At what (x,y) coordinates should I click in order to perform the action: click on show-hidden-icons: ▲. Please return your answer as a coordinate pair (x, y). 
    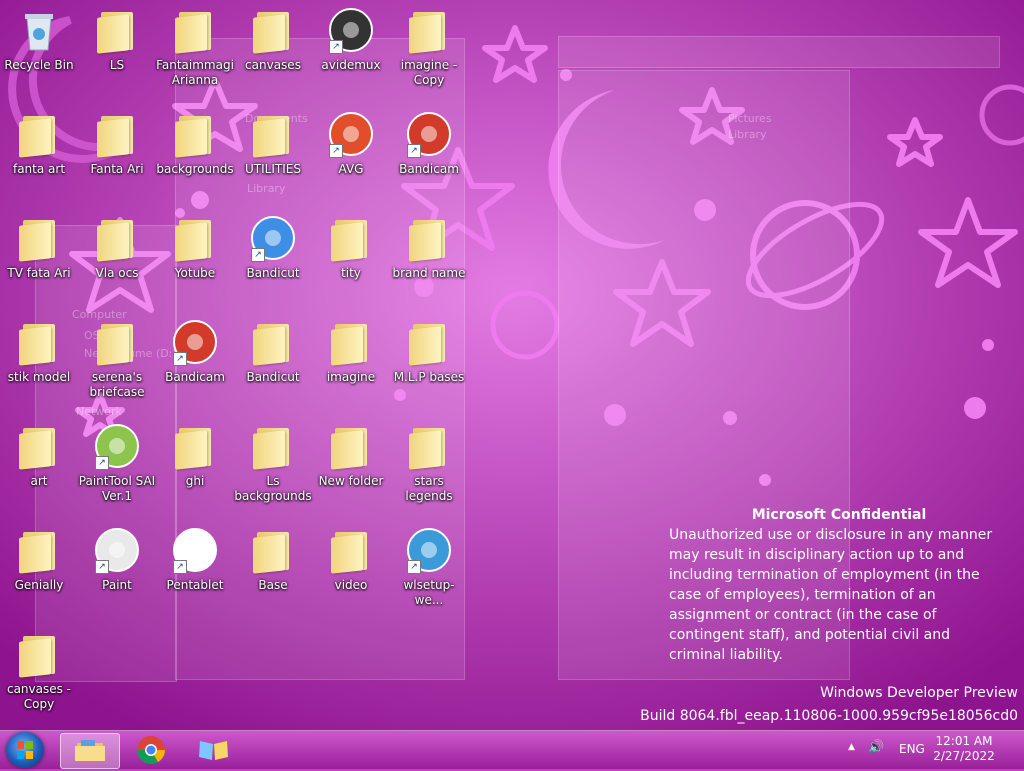
    Looking at the image, I should click on (851, 747).